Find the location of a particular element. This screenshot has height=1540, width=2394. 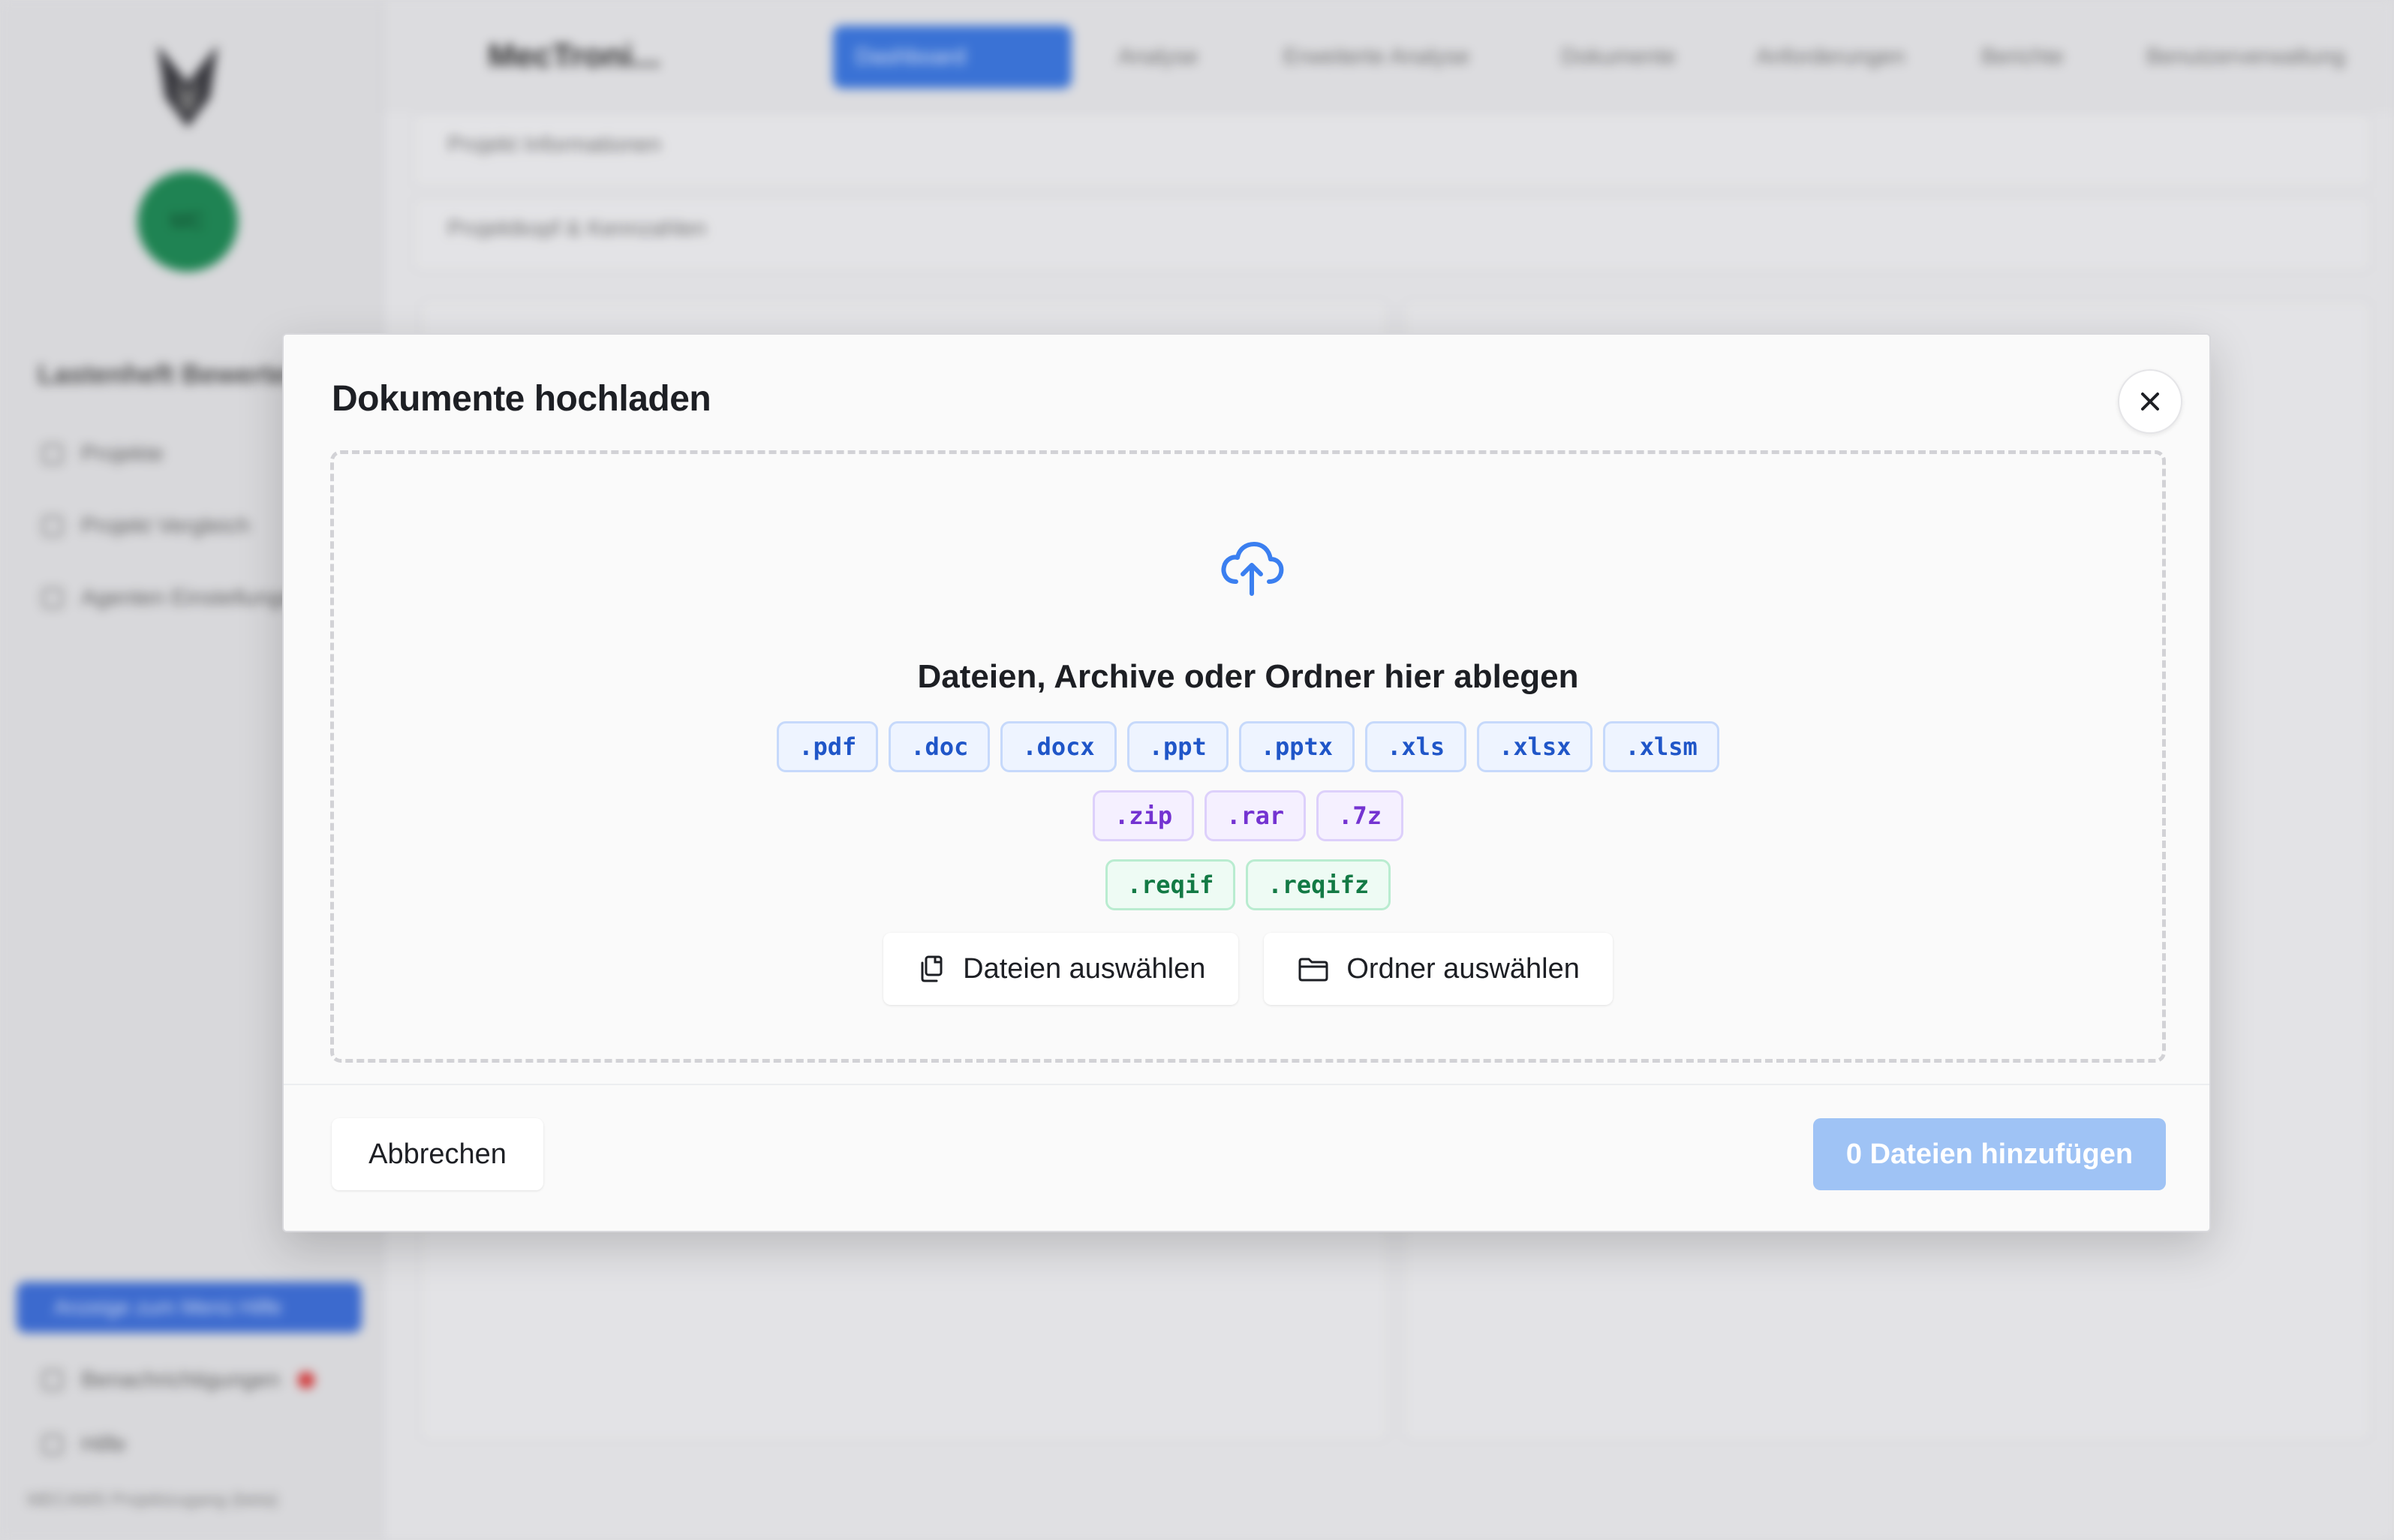

reqif-type-chip: .reqifz is located at coordinates (1318, 885).